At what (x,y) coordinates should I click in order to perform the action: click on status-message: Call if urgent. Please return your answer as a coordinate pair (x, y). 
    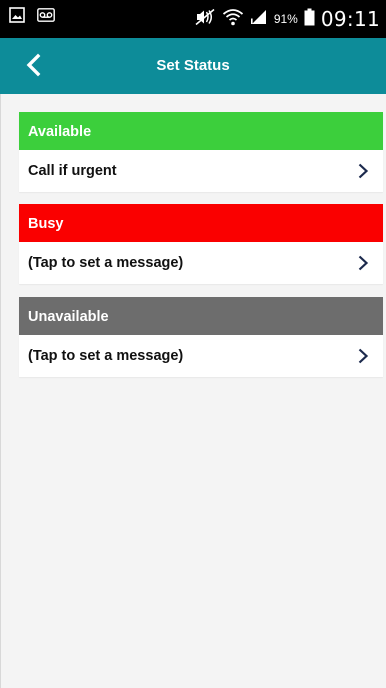
    Looking at the image, I should click on (72, 171).